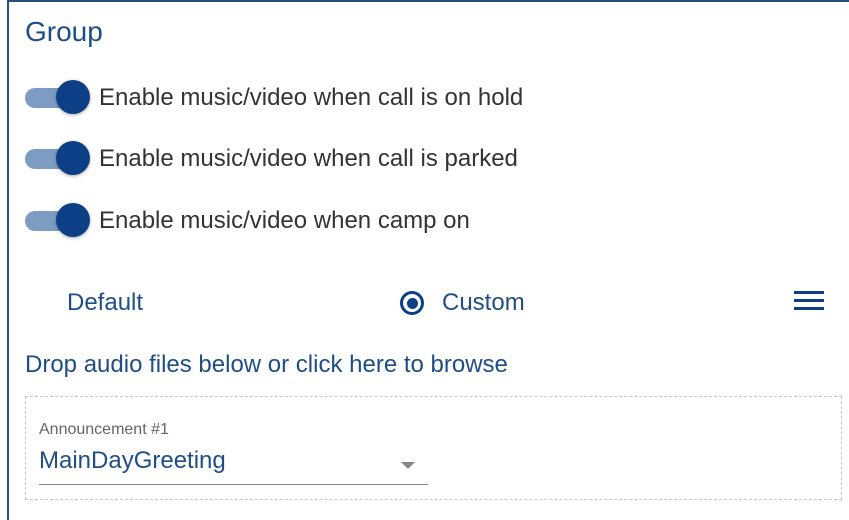  What do you see at coordinates (284, 220) in the screenshot?
I see `camp-on-toggle-label: Enable music/video when camp on` at bounding box center [284, 220].